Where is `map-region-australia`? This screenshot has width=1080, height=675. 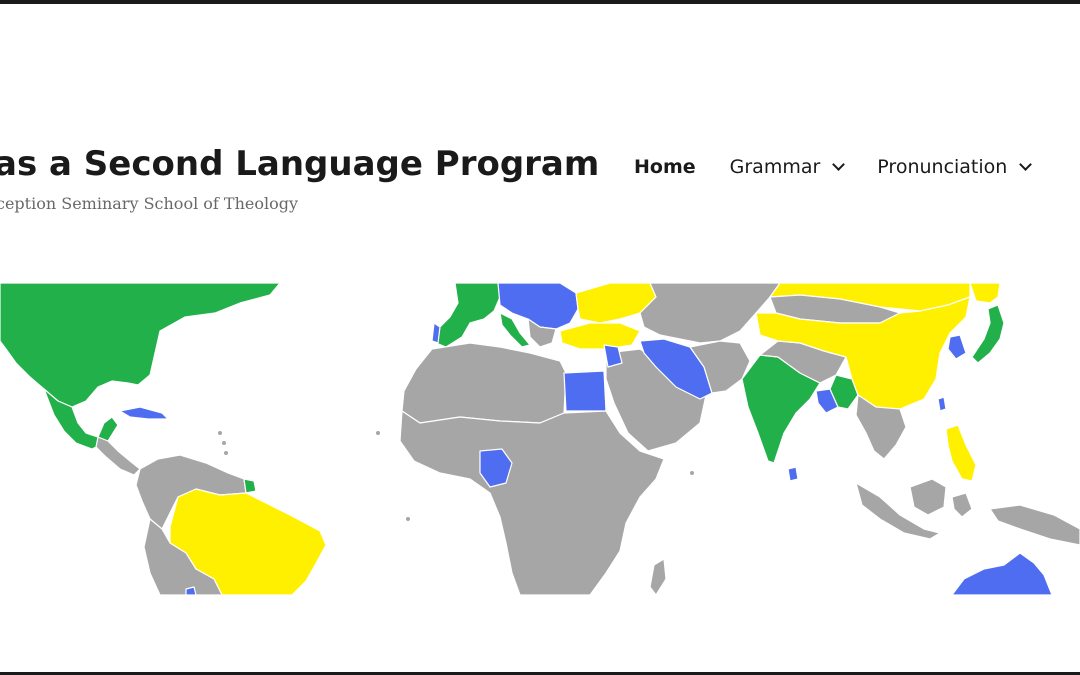
map-region-australia is located at coordinates (1002, 573).